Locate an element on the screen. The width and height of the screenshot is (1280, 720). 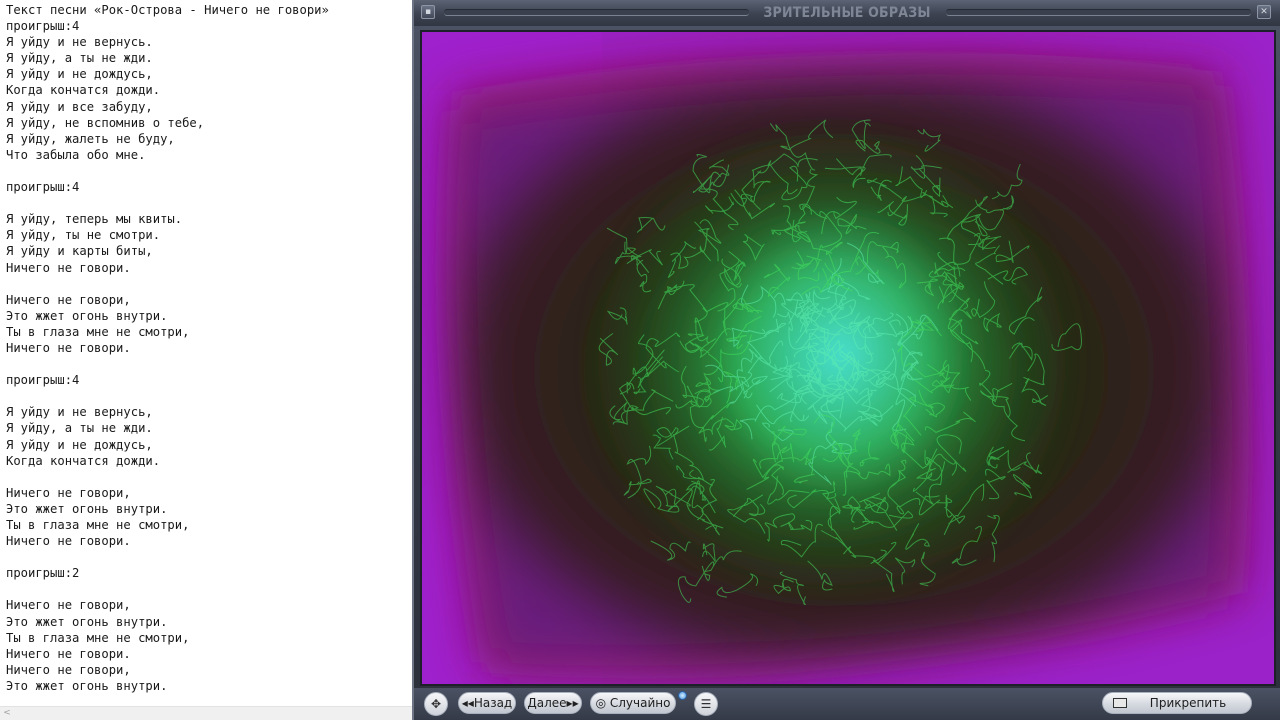
window-title: ЗРИТЕЛЬНЫЕ ОБРАЗЫ is located at coordinates (847, 13).